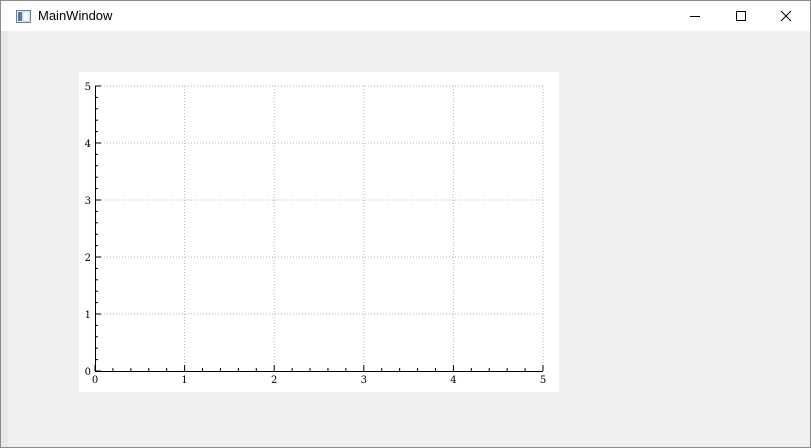  I want to click on minimize-icon, so click(695, 16).